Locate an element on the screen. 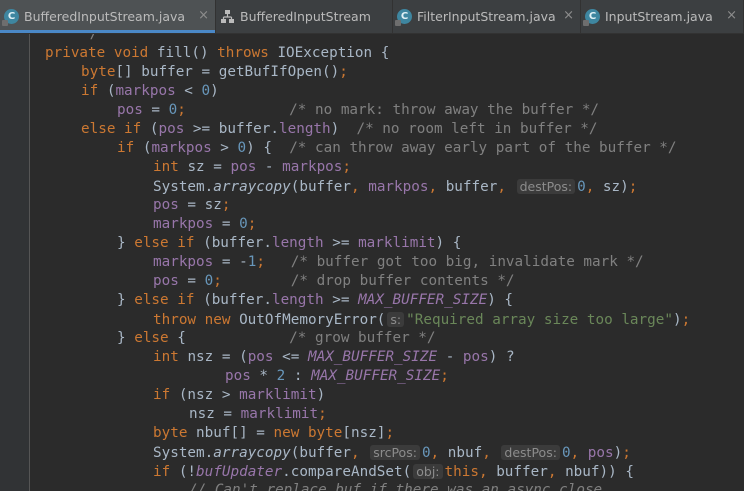  code-token: bufUpdater is located at coordinates (239, 472).